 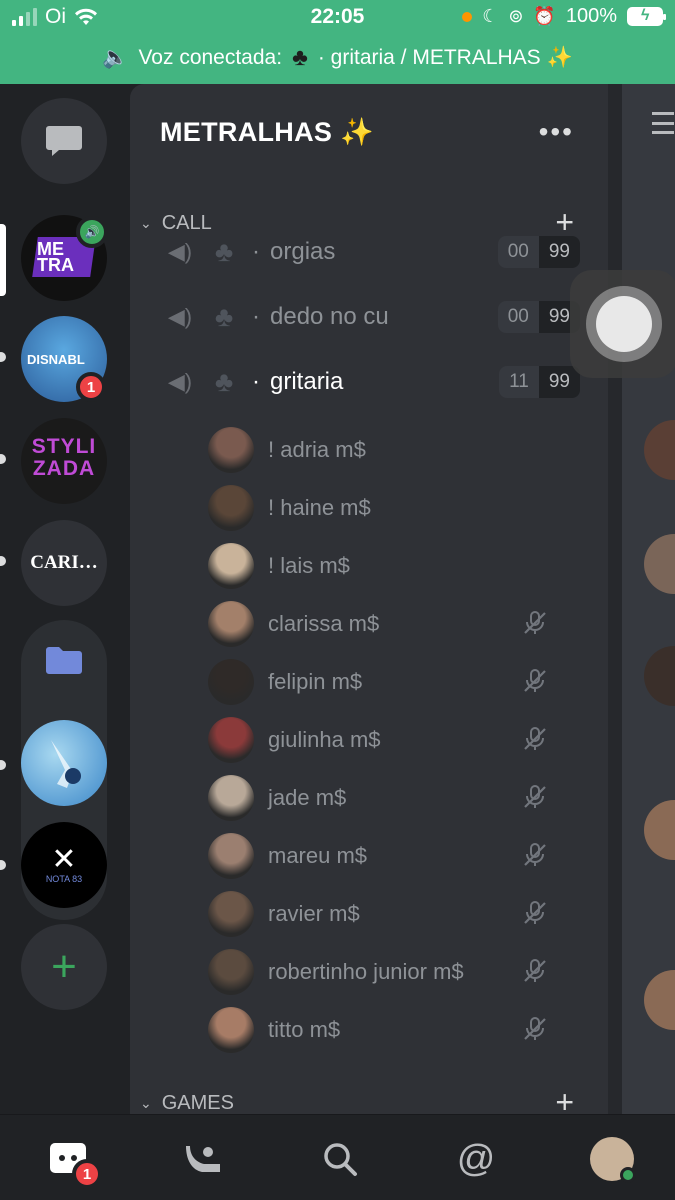 I want to click on voice-user-name: ravier m$, so click(x=314, y=913).